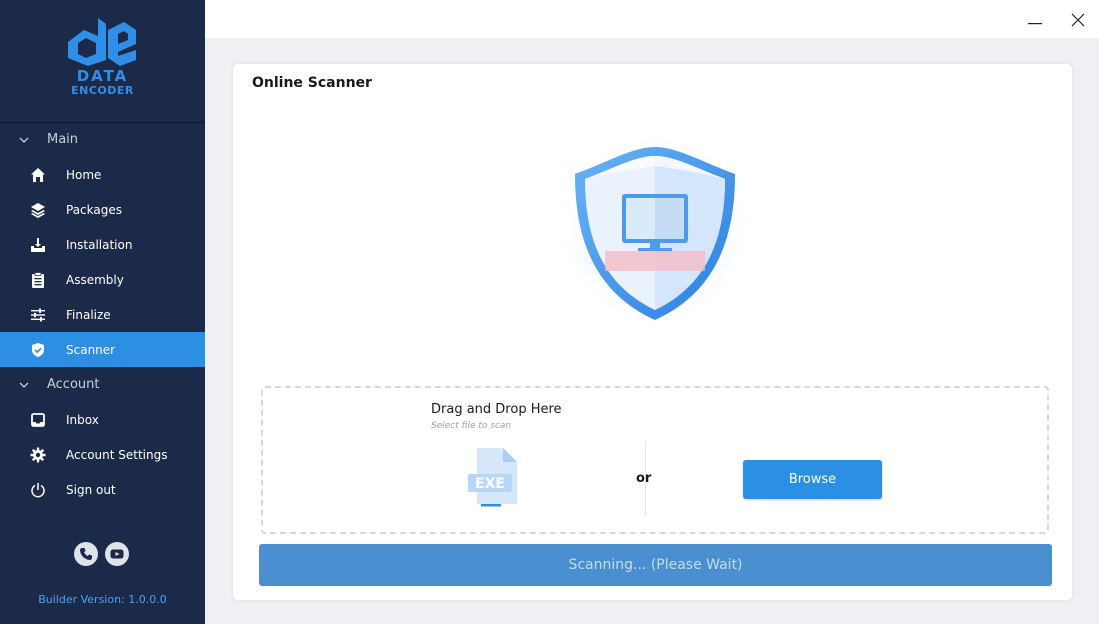  I want to click on sidebar-item-label: Installation, so click(99, 244).